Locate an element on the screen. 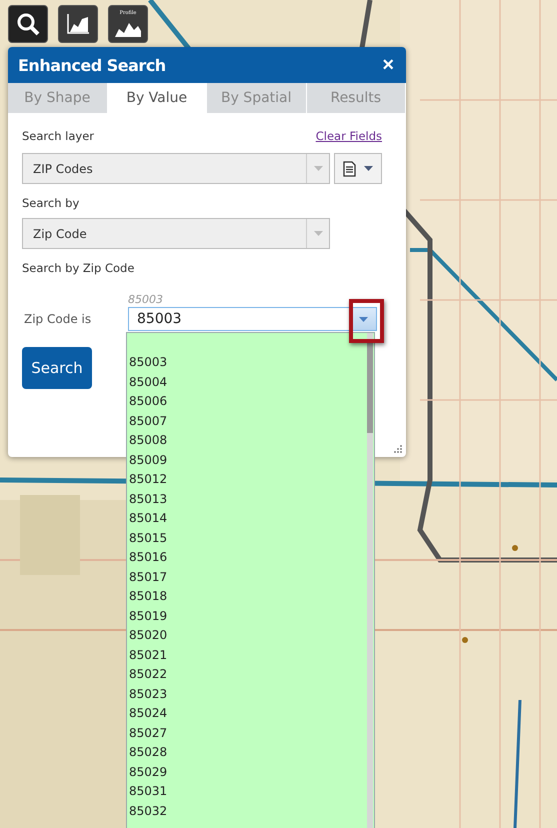 The width and height of the screenshot is (557, 828). list-item: 85018 is located at coordinates (250, 596).